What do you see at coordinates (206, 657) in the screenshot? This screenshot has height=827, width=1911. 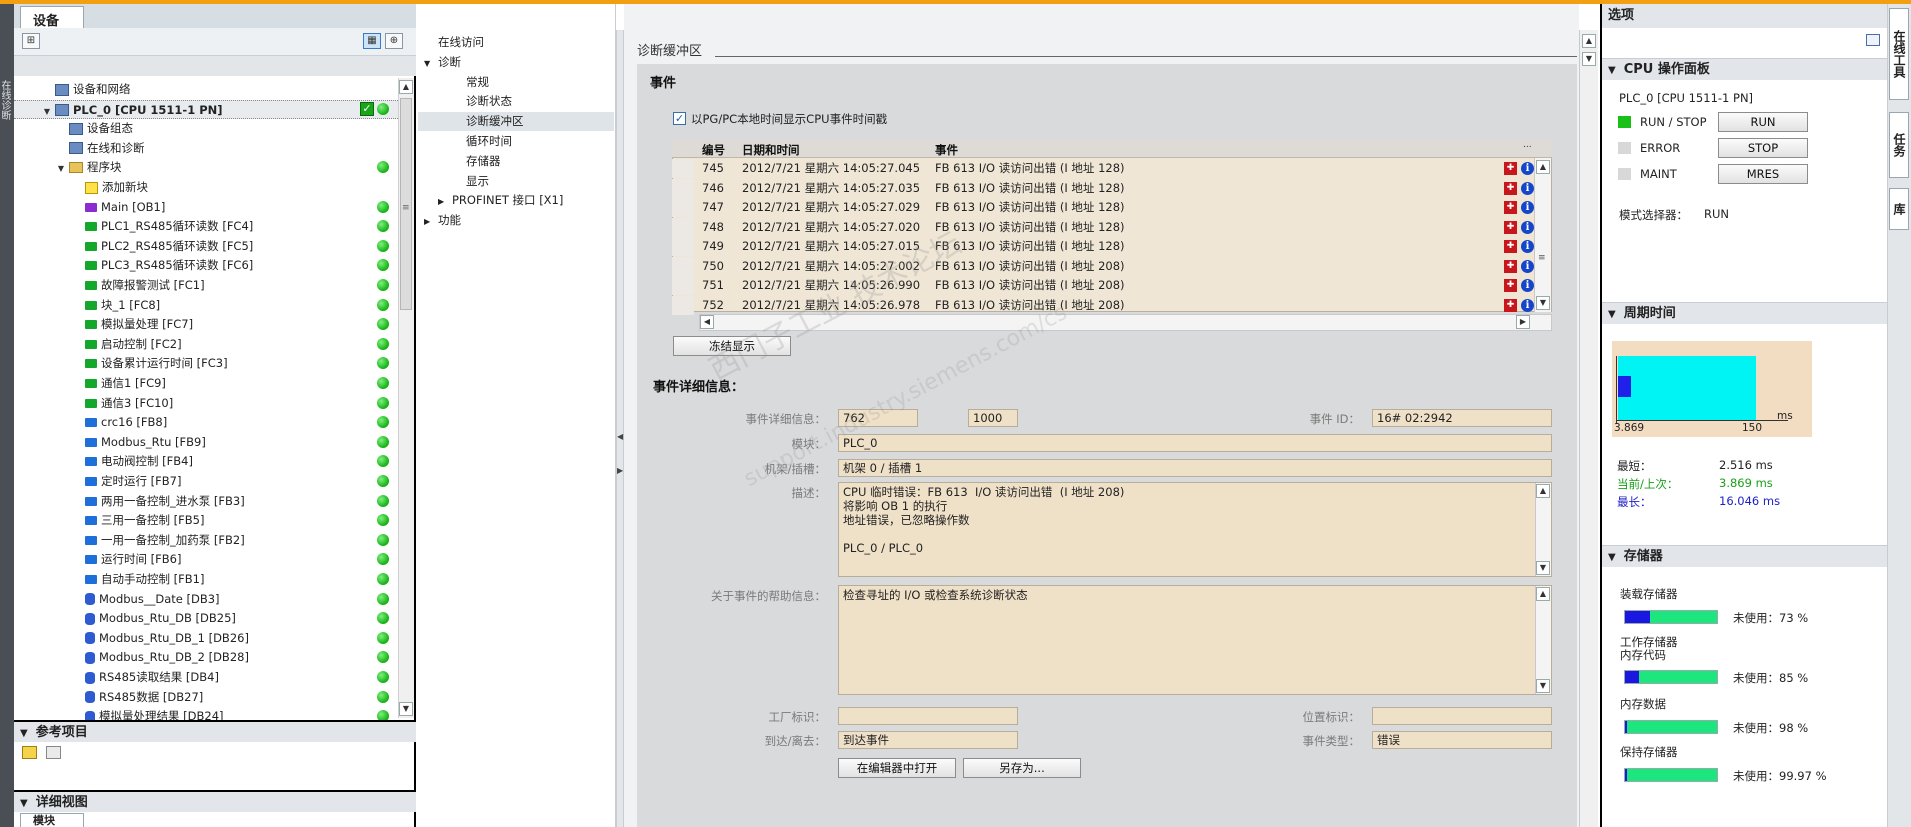 I see `tree-item: Modbus_Rtu_DB_2 [DB28]` at bounding box center [206, 657].